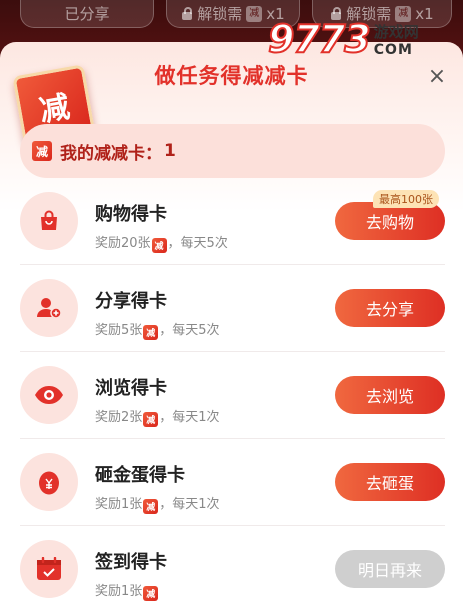 The height and width of the screenshot is (608, 463). I want to click on max-reward-tag: 最高100张, so click(406, 199).